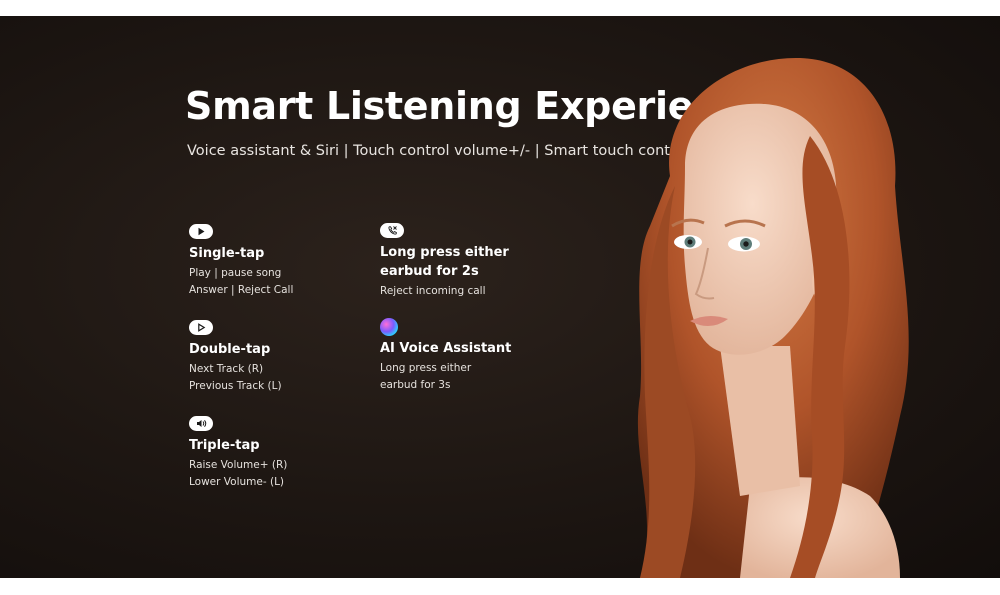 The image size is (1000, 595). What do you see at coordinates (201, 327) in the screenshot?
I see `play-outline-icon` at bounding box center [201, 327].